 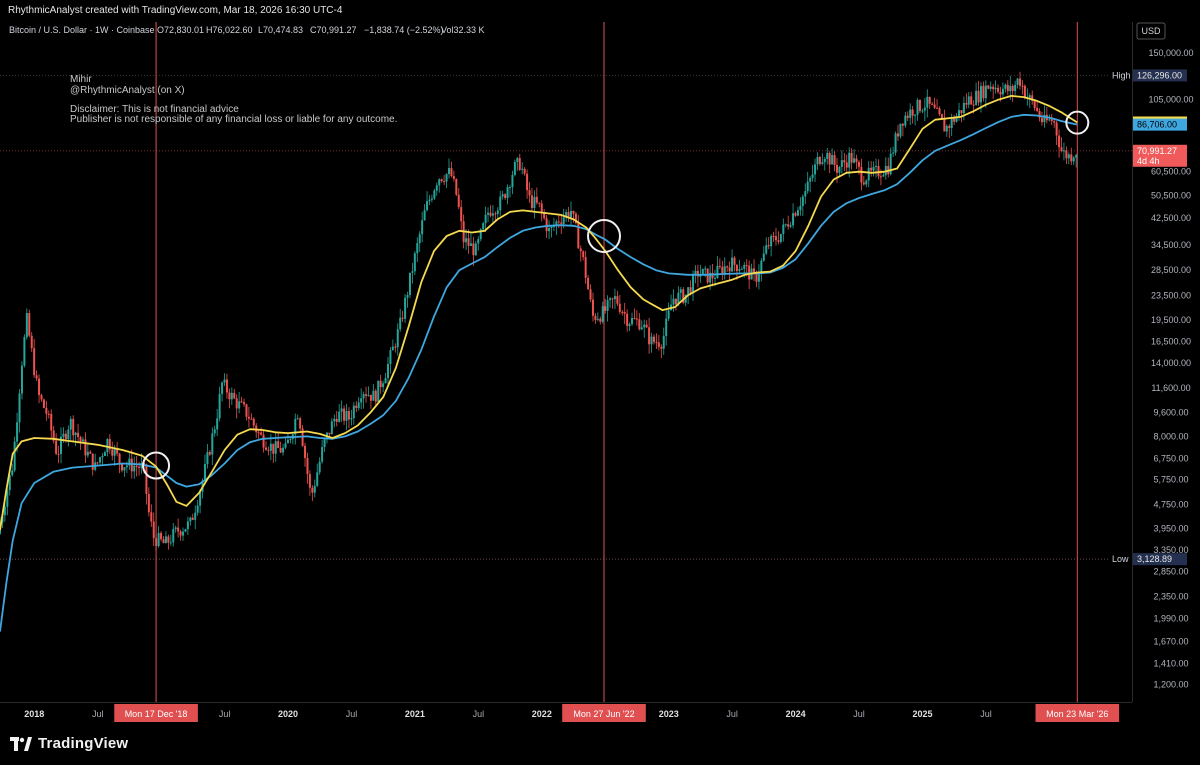 What do you see at coordinates (415, 714) in the screenshot?
I see `time-tick-label: 2021` at bounding box center [415, 714].